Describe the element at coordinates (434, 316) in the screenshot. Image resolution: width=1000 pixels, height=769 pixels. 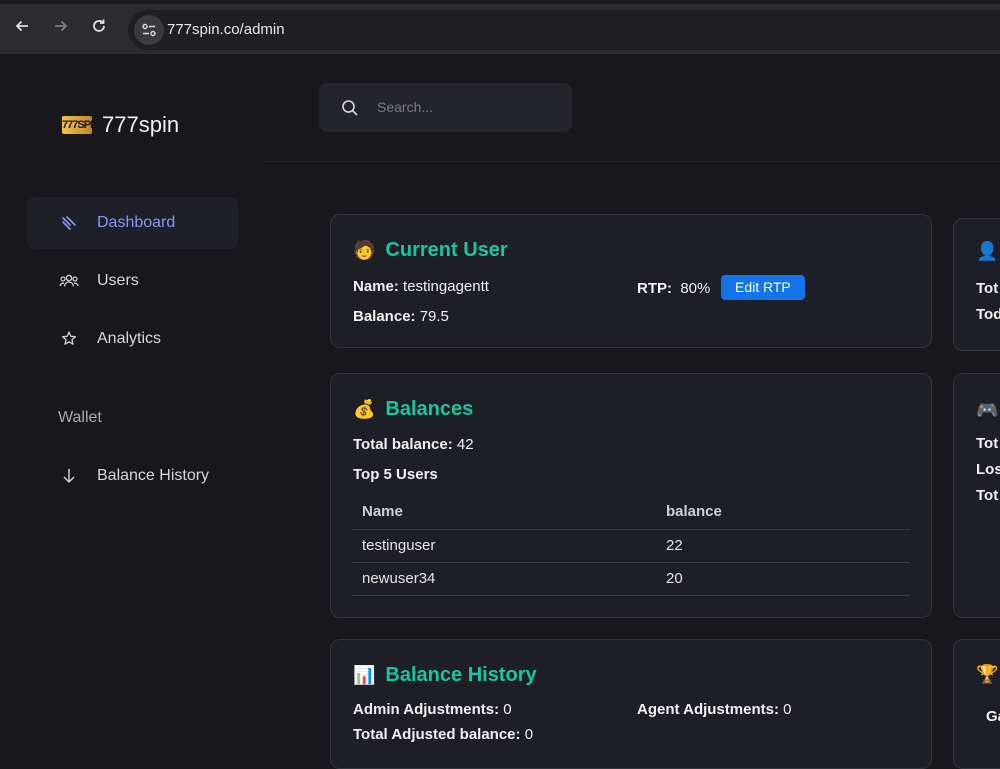
I see `balance-value: 79.5` at that location.